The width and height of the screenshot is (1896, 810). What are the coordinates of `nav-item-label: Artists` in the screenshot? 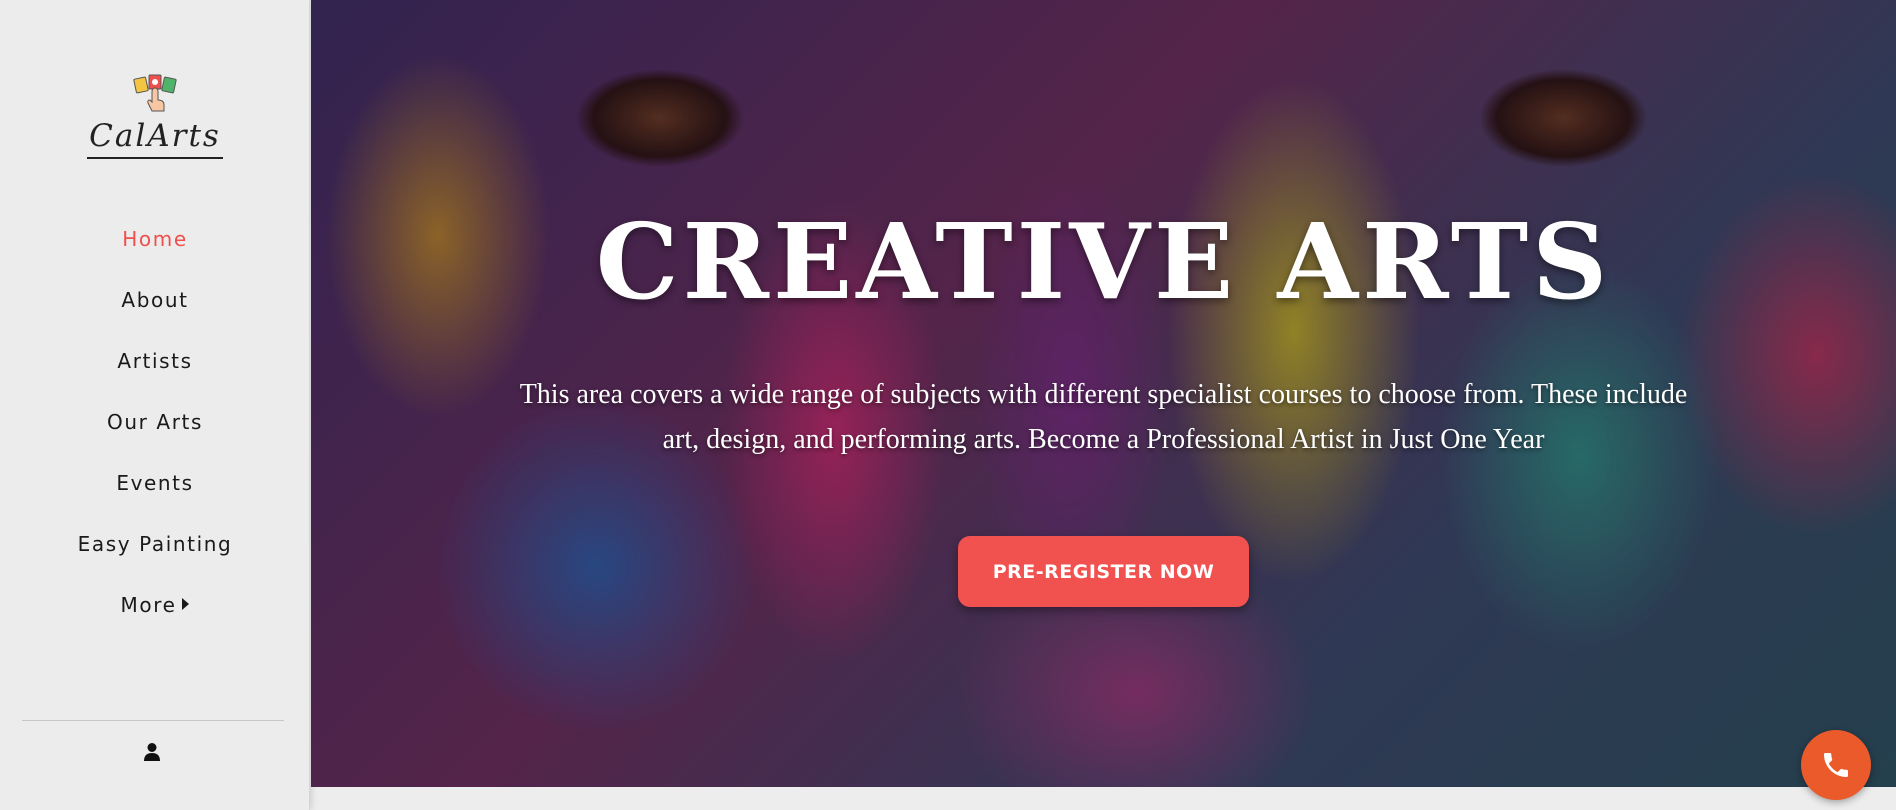 It's located at (155, 361).